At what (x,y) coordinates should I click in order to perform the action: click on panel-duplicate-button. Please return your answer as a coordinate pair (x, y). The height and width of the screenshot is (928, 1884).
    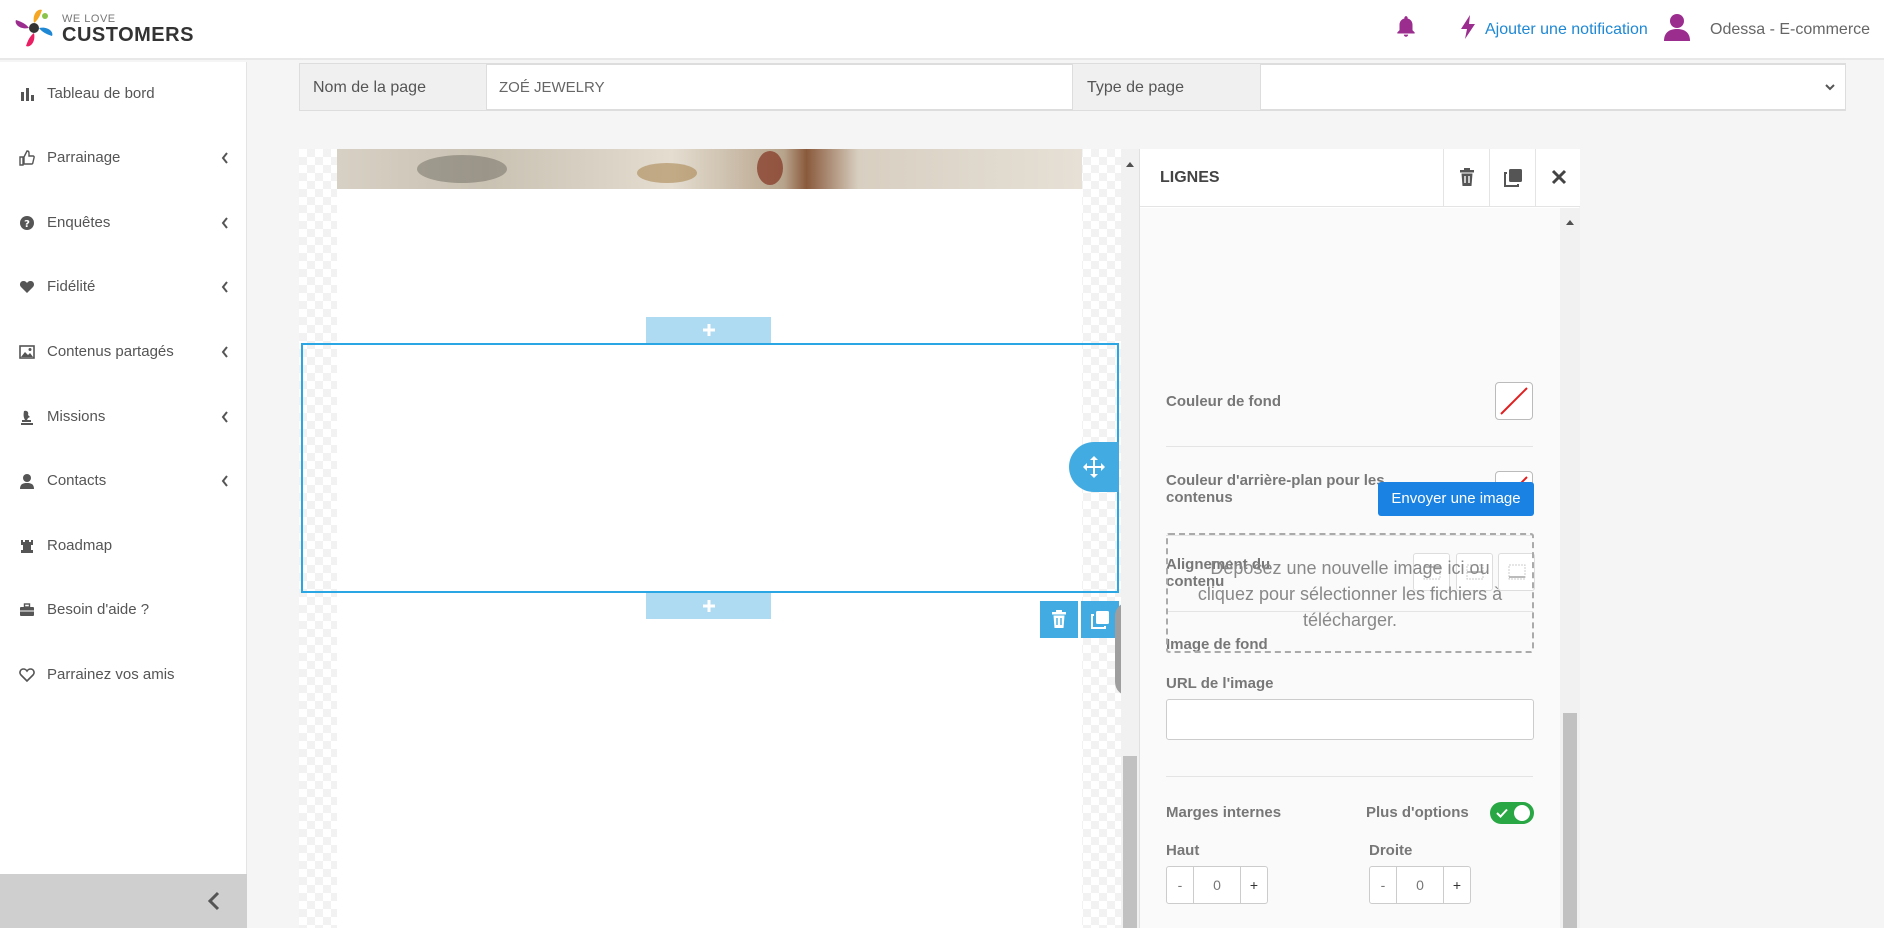
    Looking at the image, I should click on (1512, 178).